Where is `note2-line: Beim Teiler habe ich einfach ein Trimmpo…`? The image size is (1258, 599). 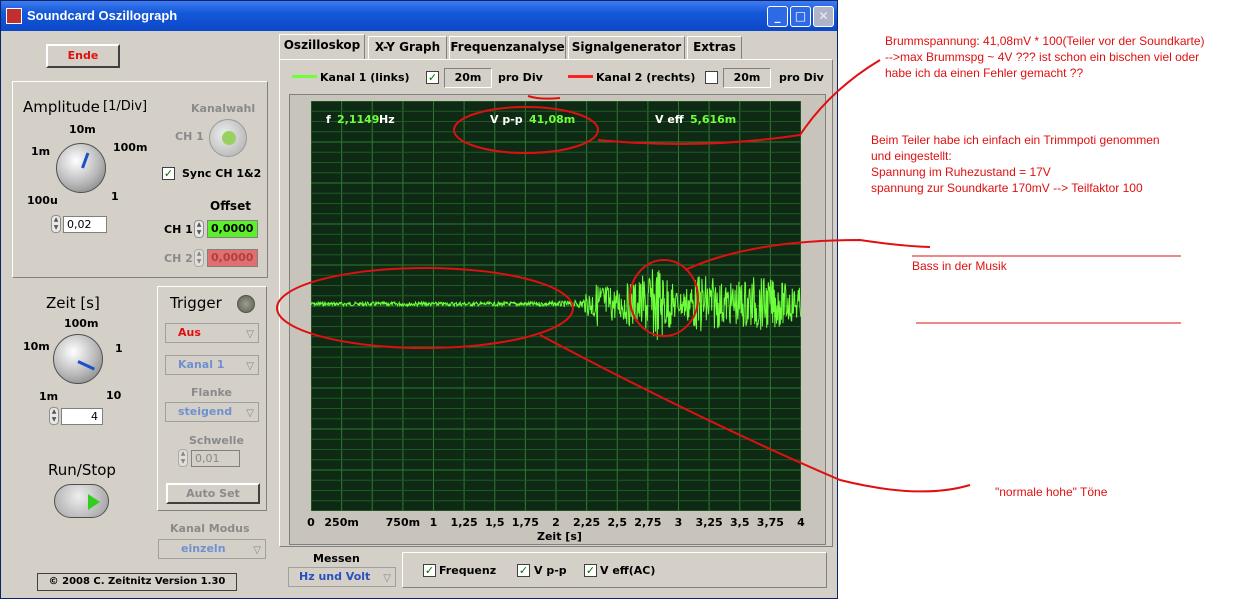 note2-line: Beim Teiler habe ich einfach ein Trimmpo… is located at coordinates (1015, 140).